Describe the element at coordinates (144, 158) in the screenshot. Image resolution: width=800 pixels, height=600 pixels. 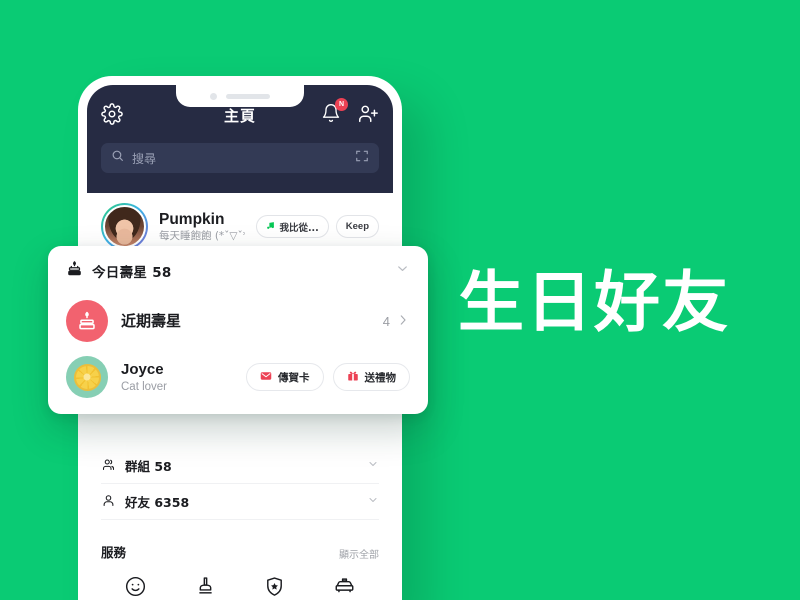
I see `search-placeholder: 搜尋` at that location.